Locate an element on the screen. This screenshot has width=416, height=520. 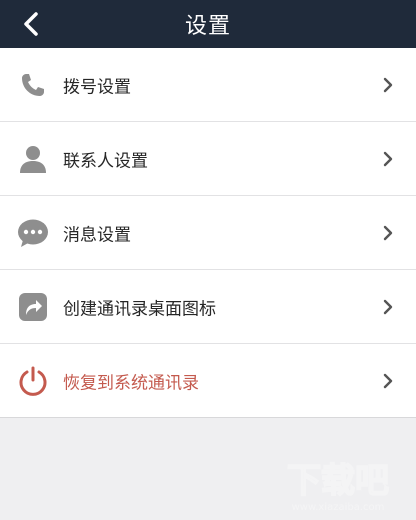
phone-icon is located at coordinates (33, 85).